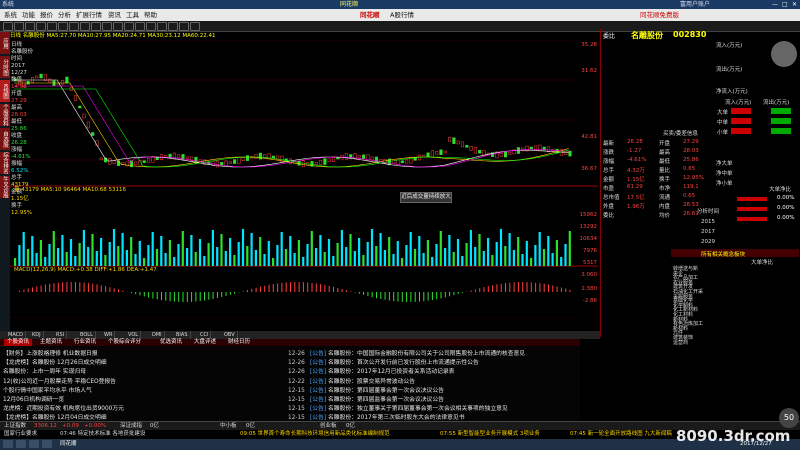 This screenshot has height=450, width=800. What do you see at coordinates (114, 15) in the screenshot?
I see `menu-item-news: 资讯` at bounding box center [114, 15].